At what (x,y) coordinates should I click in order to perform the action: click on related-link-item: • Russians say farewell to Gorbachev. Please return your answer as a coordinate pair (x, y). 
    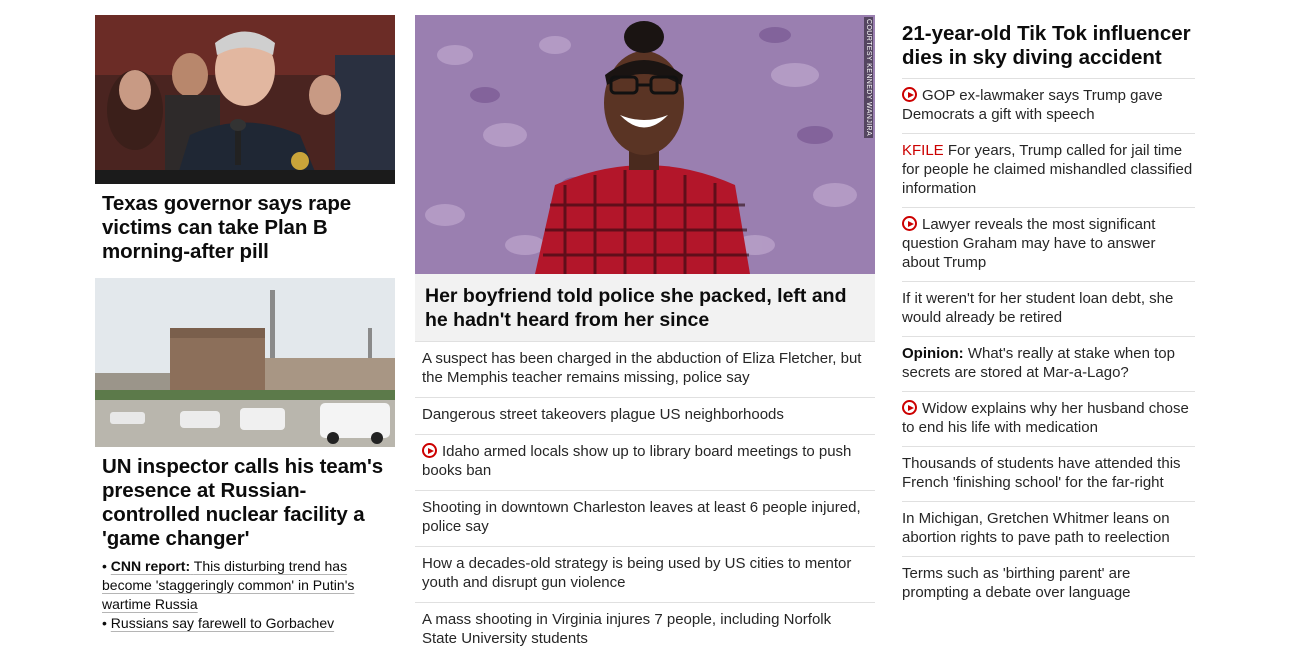
    Looking at the image, I should click on (245, 623).